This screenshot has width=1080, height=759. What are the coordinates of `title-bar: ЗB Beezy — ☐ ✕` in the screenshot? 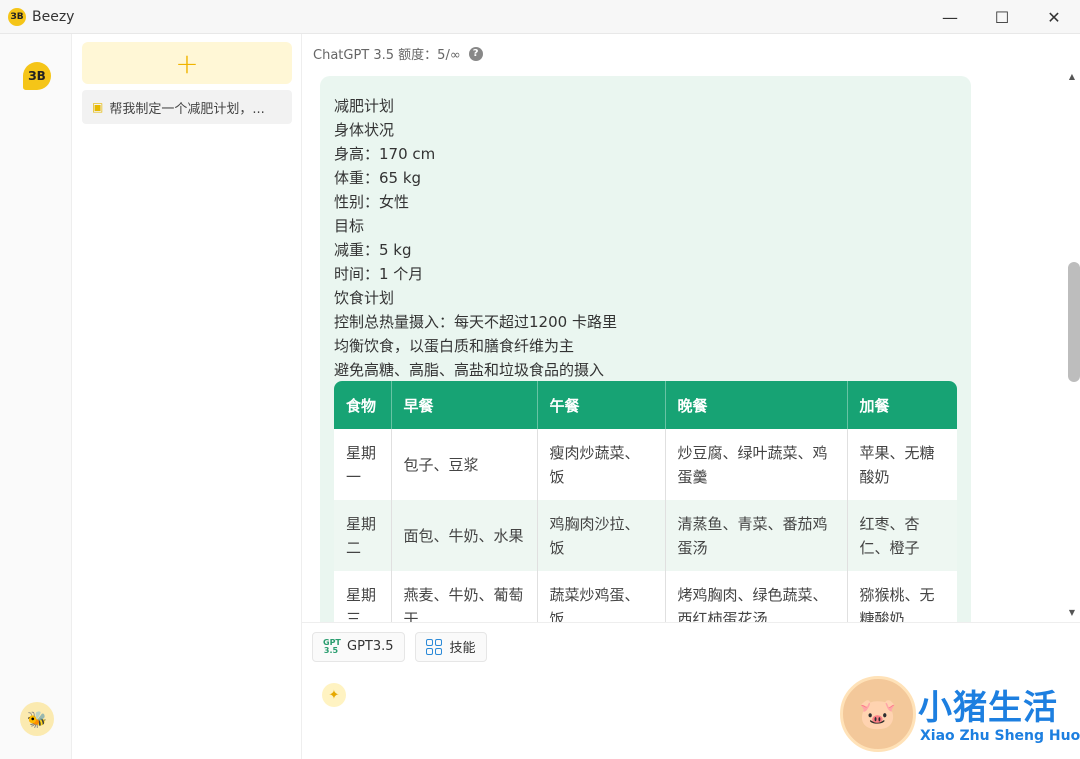 It's located at (540, 17).